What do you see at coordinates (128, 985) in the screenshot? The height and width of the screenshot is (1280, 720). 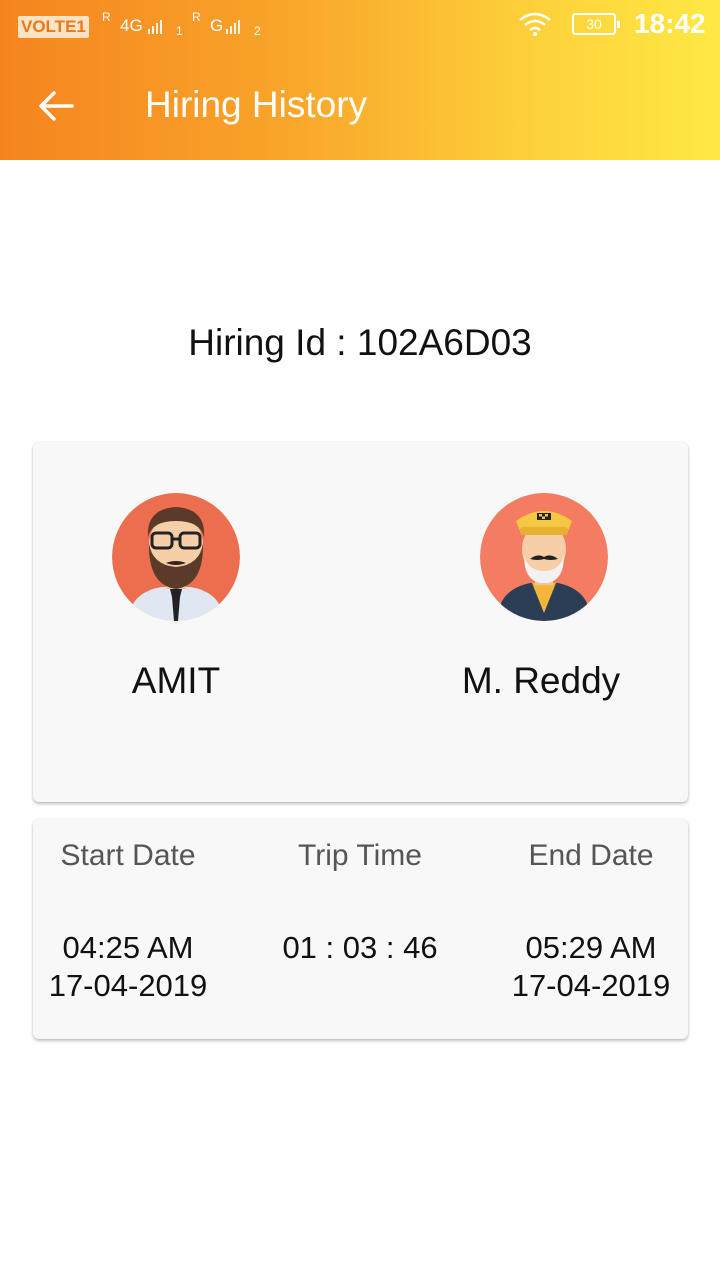 I see `start-date: 17-04-2019` at bounding box center [128, 985].